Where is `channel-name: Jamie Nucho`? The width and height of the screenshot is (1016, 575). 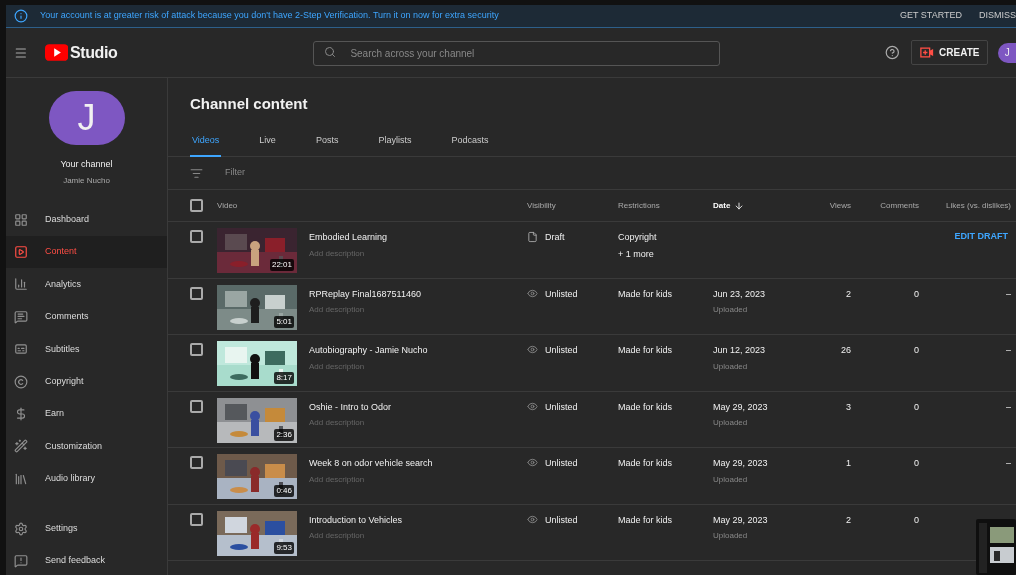 channel-name: Jamie Nucho is located at coordinates (86, 180).